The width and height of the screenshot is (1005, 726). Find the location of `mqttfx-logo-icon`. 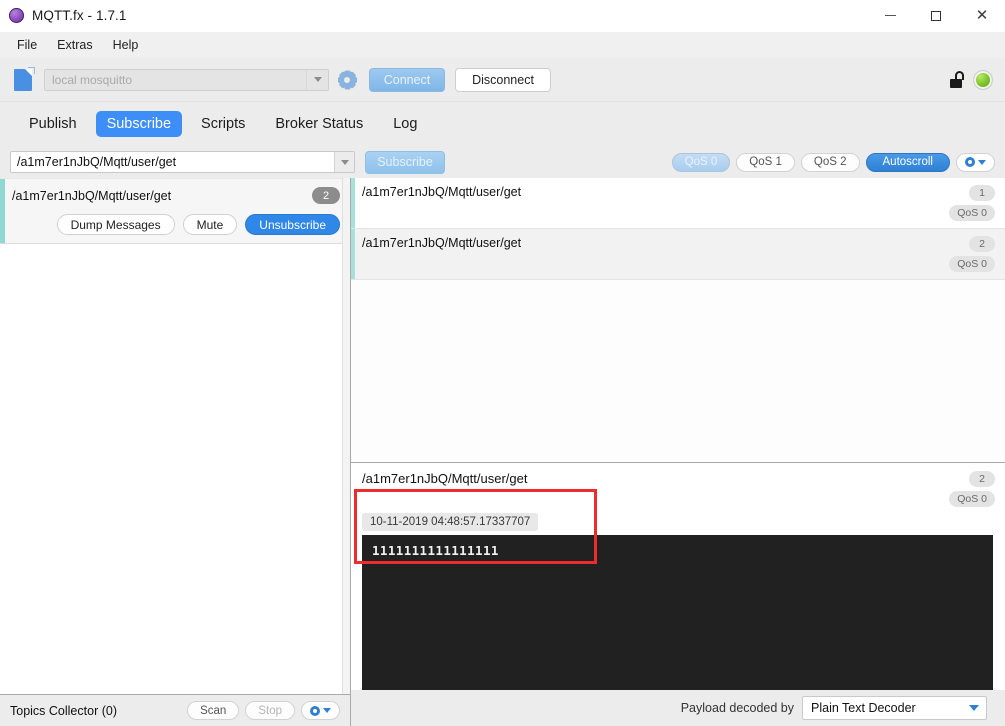

mqttfx-logo-icon is located at coordinates (16, 15).